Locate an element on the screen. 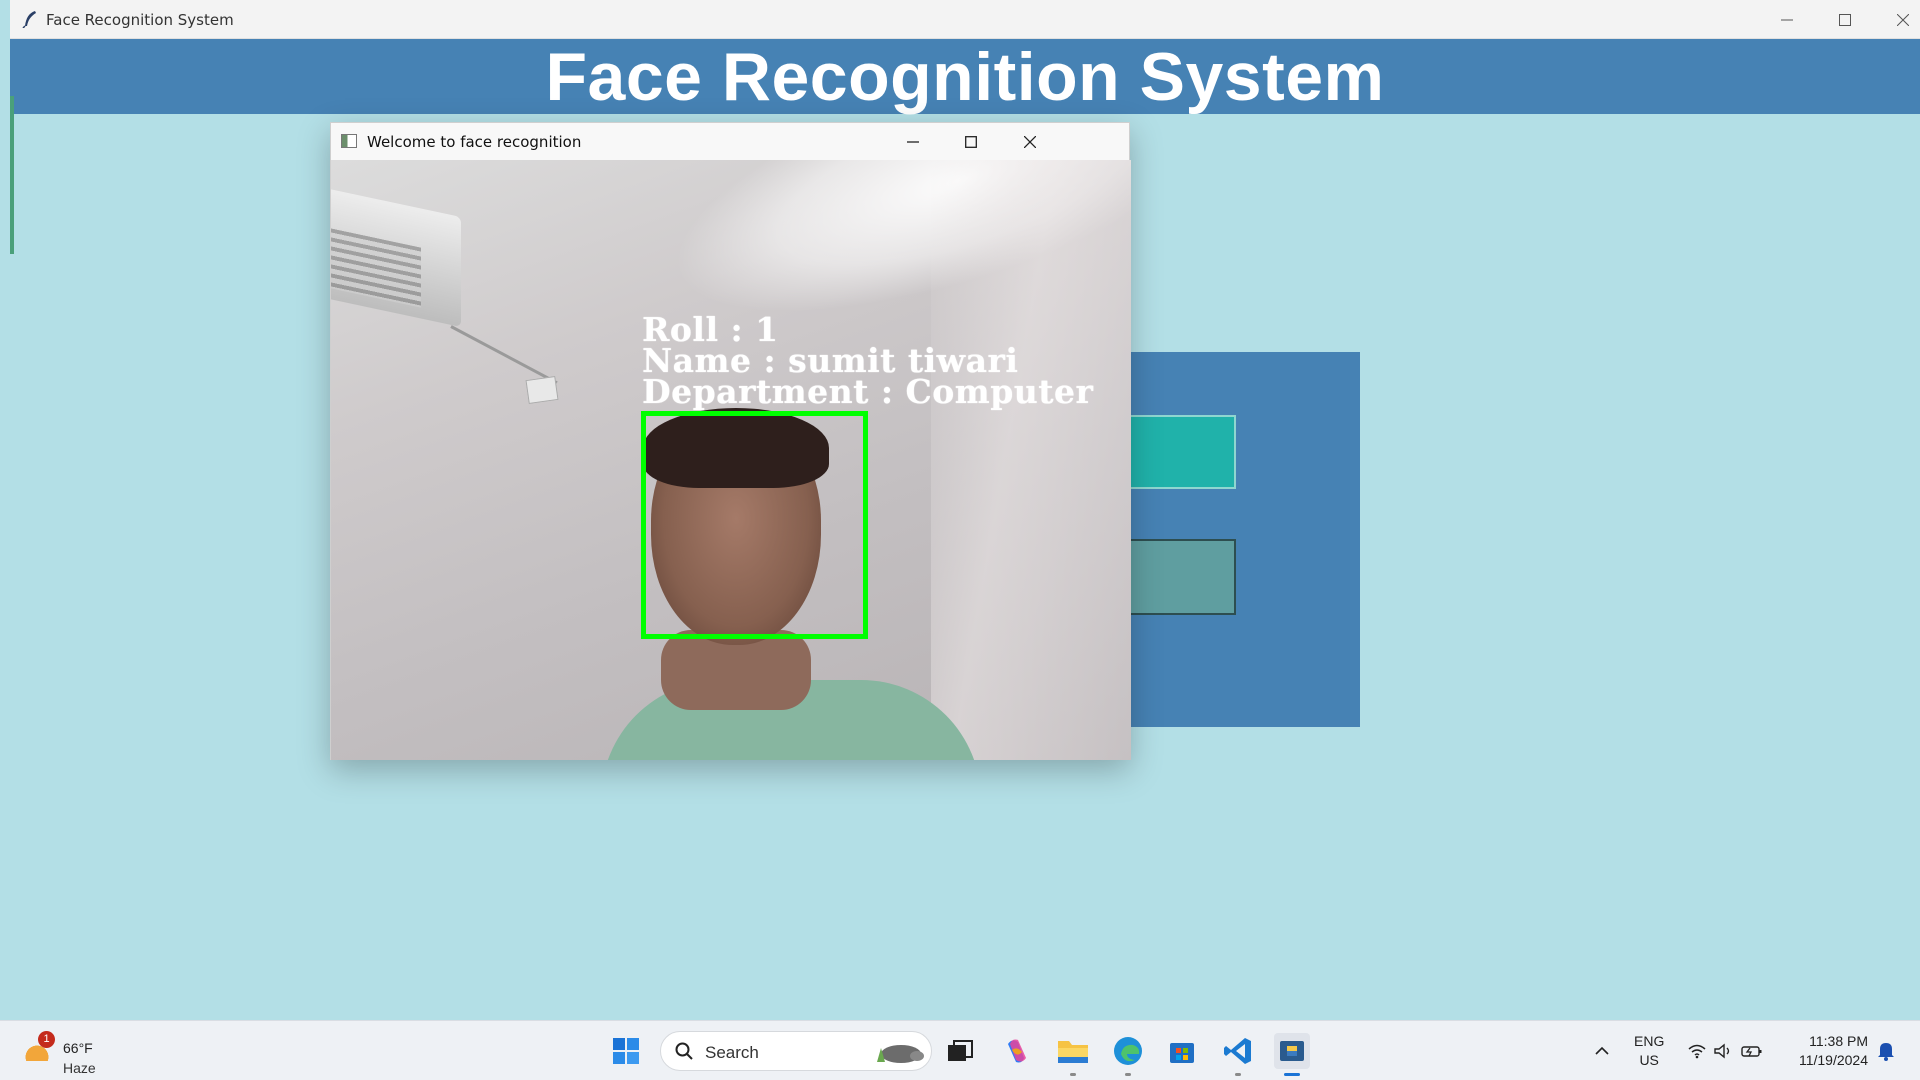  quick-settings-button is located at coordinates (1725, 1051).